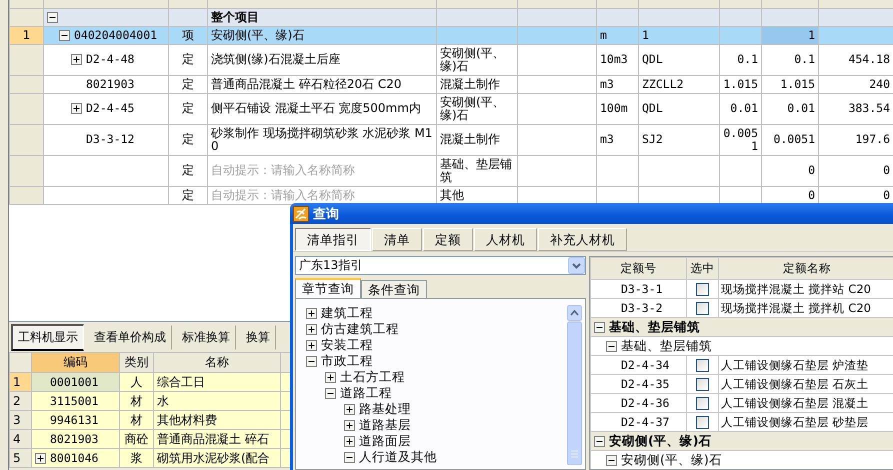 The height and width of the screenshot is (470, 893). I want to click on column-header: 定额号, so click(638, 269).